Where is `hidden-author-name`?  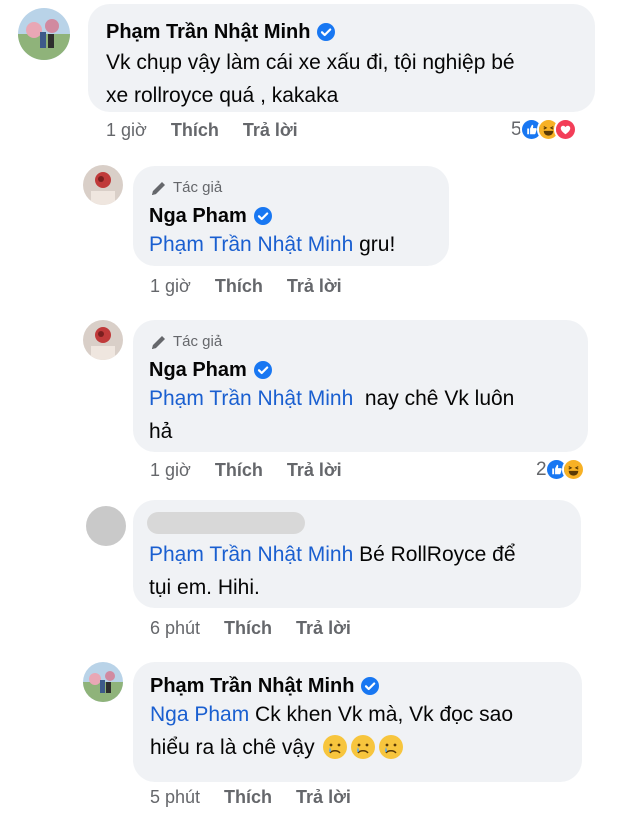 hidden-author-name is located at coordinates (226, 523).